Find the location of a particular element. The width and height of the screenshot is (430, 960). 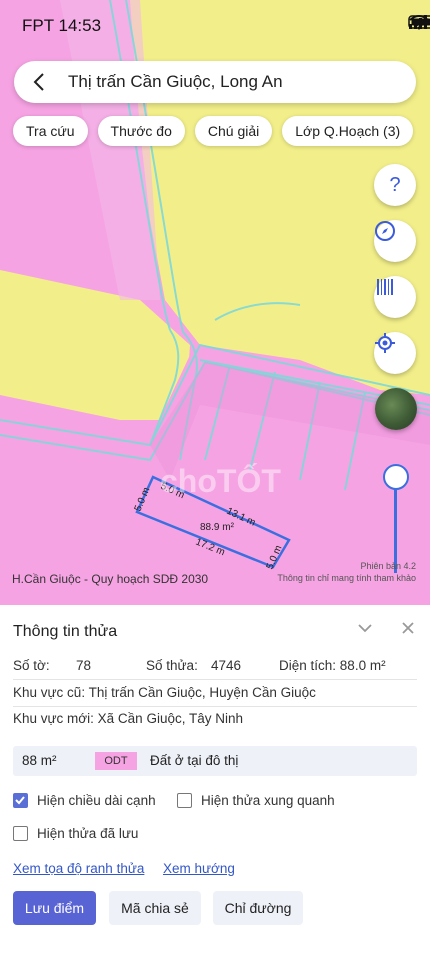

compass-button is located at coordinates (395, 241).